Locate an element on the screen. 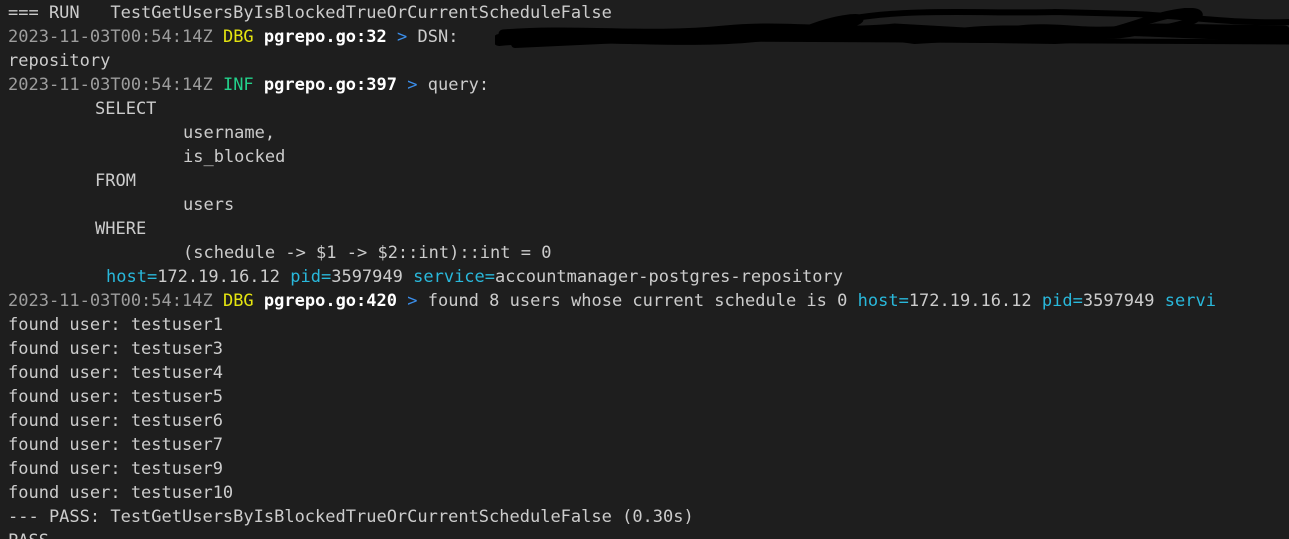 Image resolution: width=1289 pixels, height=539 pixels. log-message: DSN: is located at coordinates (438, 37).